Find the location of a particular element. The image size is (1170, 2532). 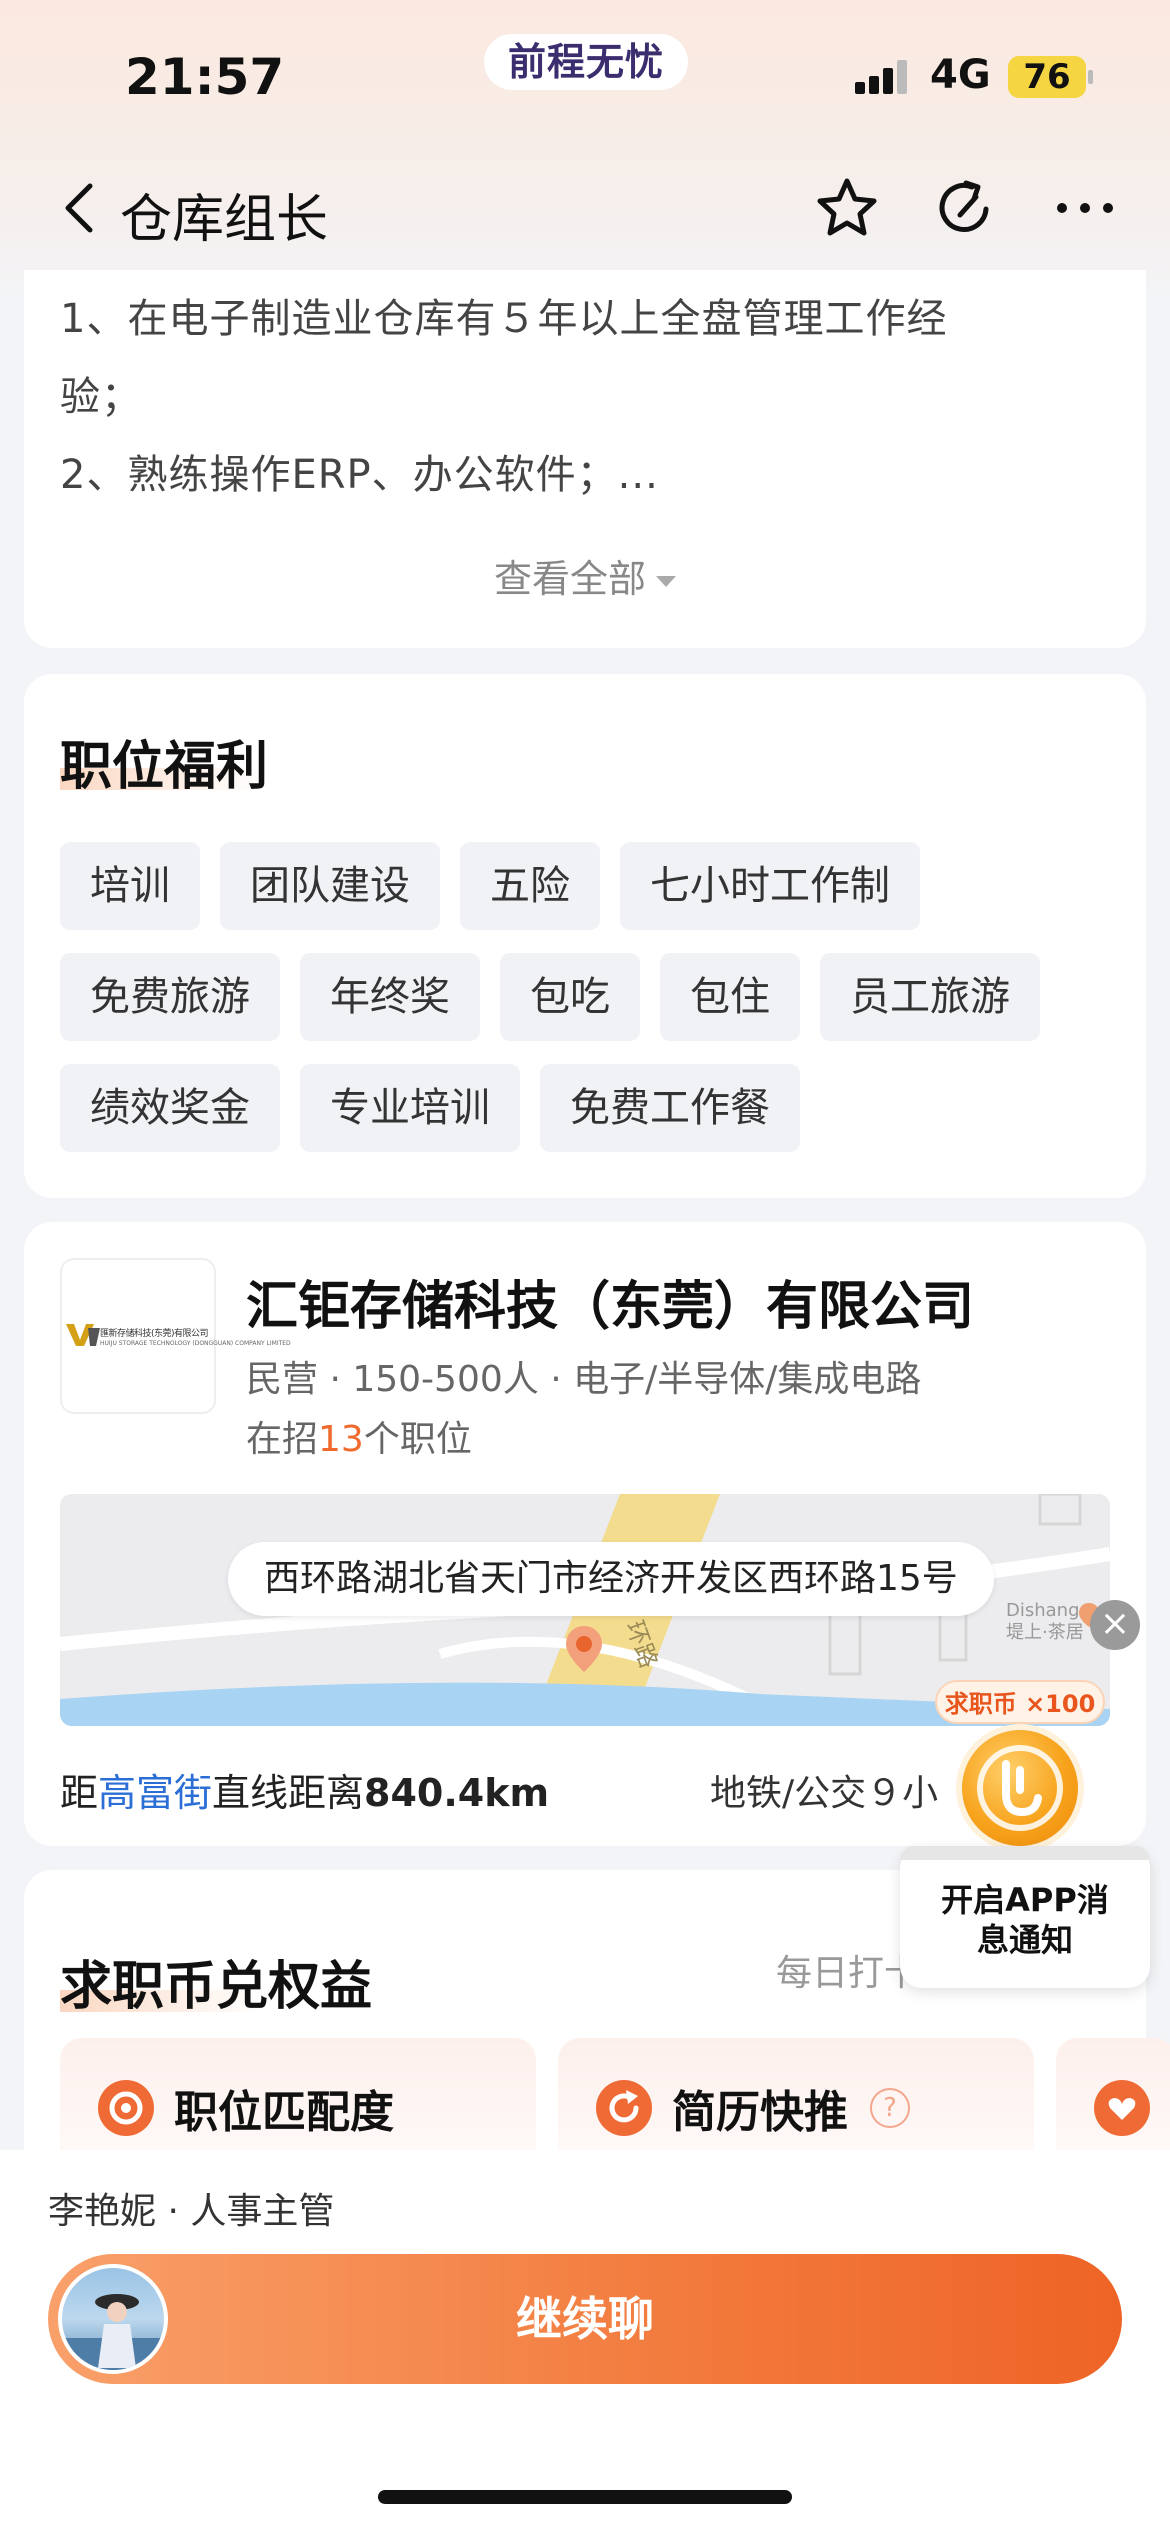

description-line: 1、在电子制造业仓库有５年以上全盘管理工作经 is located at coordinates (504, 319).